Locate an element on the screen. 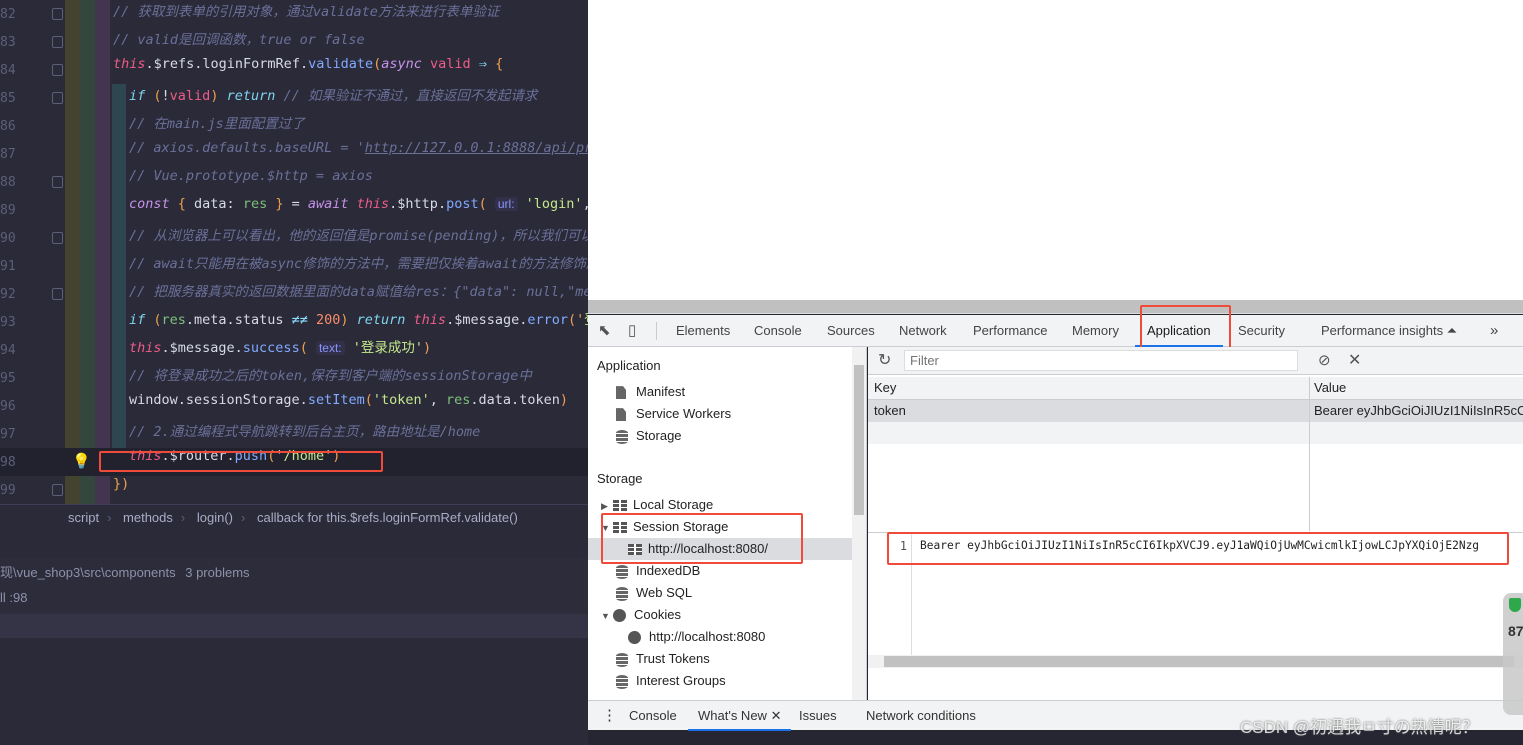 The image size is (1523, 745). code-line: // 获取到表单的引用对象，通过validate方法来进行表单验证 is located at coordinates (306, 14).